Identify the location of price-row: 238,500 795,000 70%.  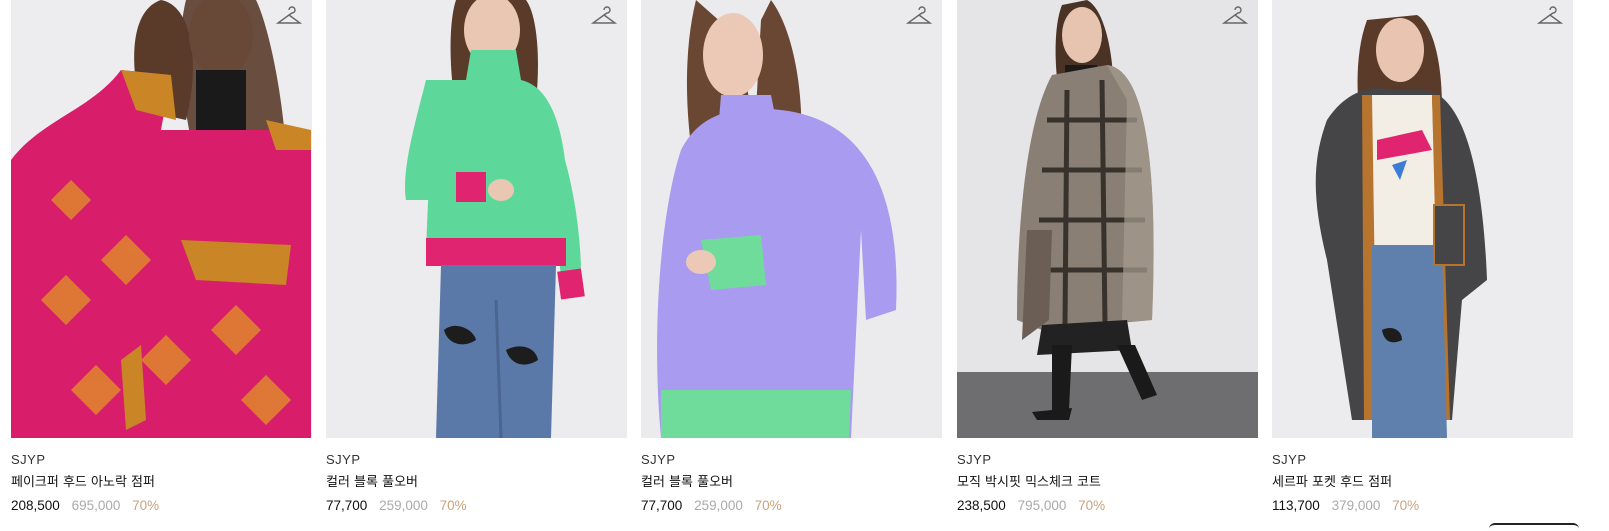
(1107, 506).